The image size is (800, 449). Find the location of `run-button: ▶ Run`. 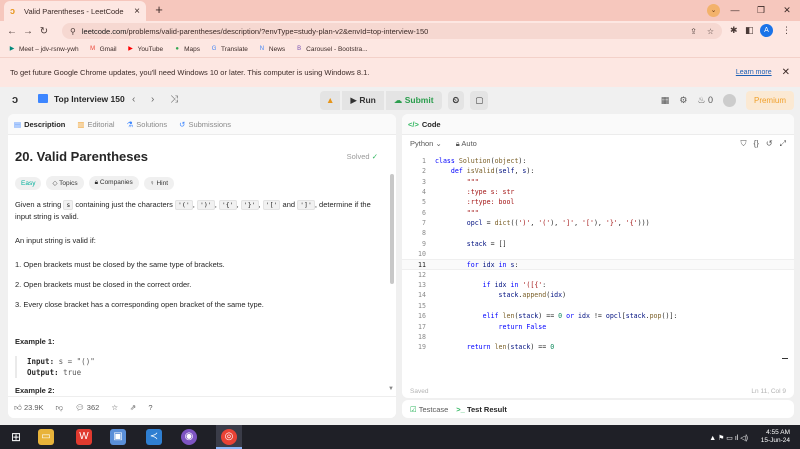

run-button: ▶ Run is located at coordinates (363, 100).